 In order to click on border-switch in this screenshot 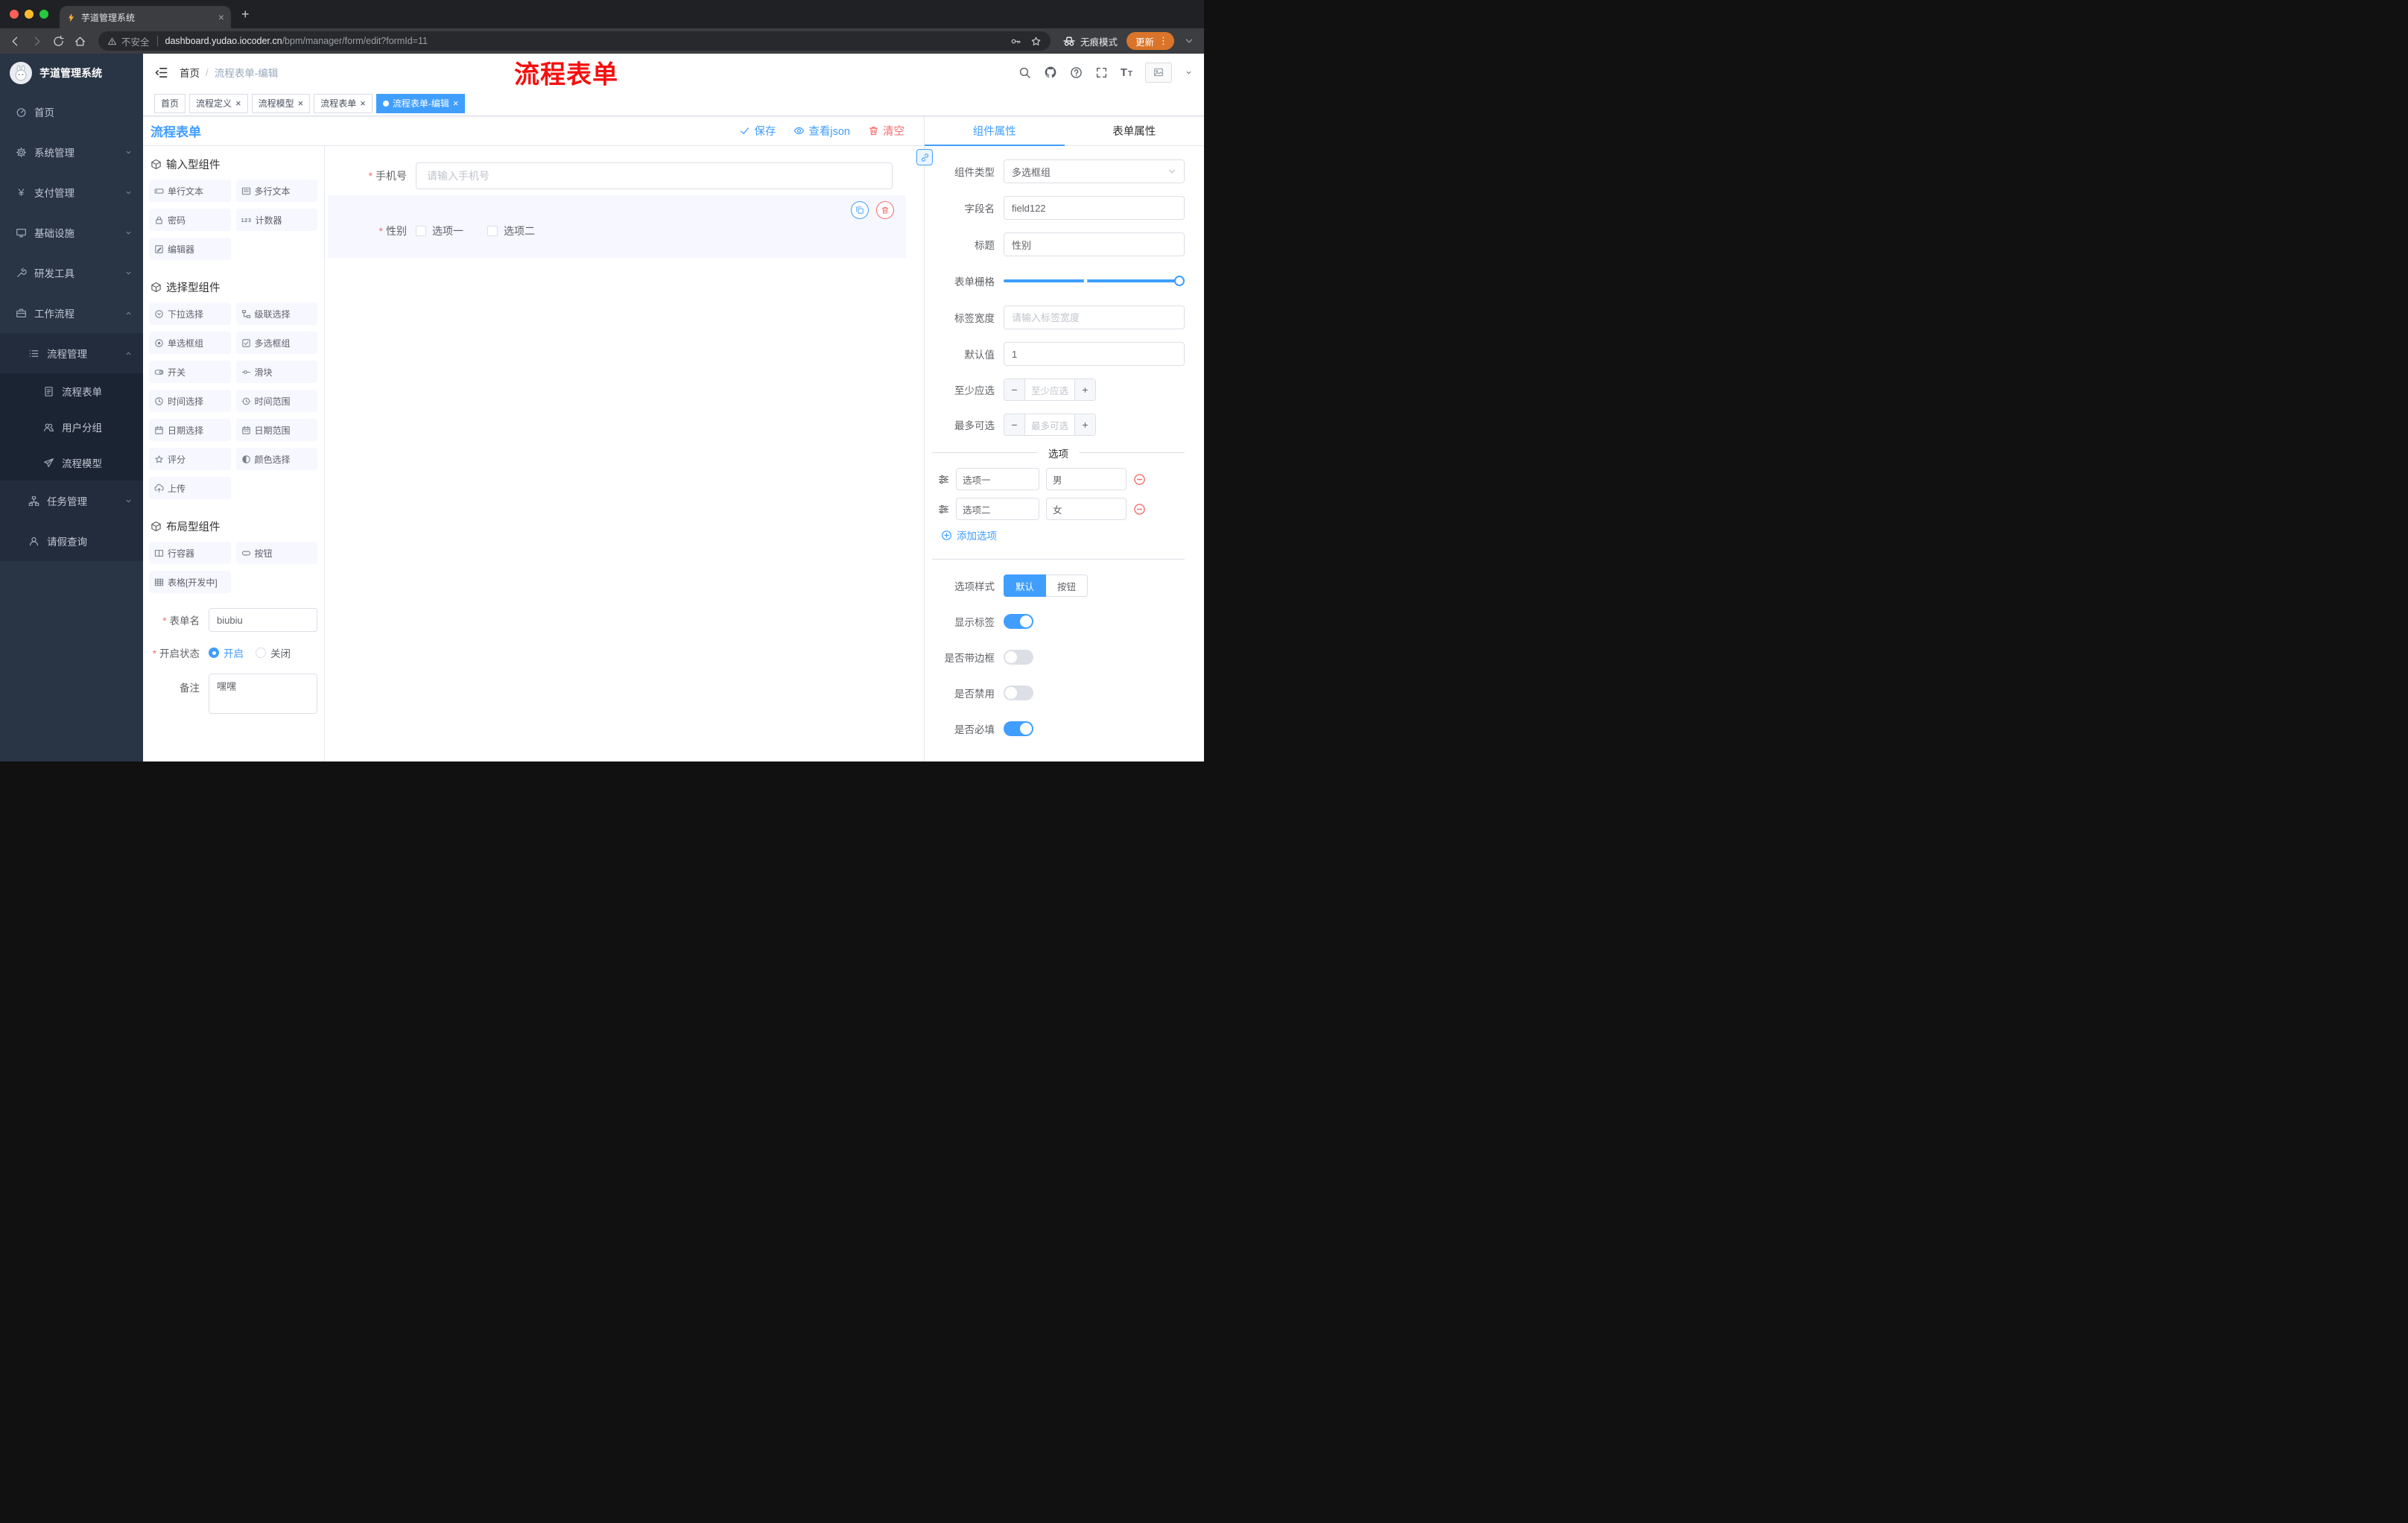, I will do `click(1018, 658)`.